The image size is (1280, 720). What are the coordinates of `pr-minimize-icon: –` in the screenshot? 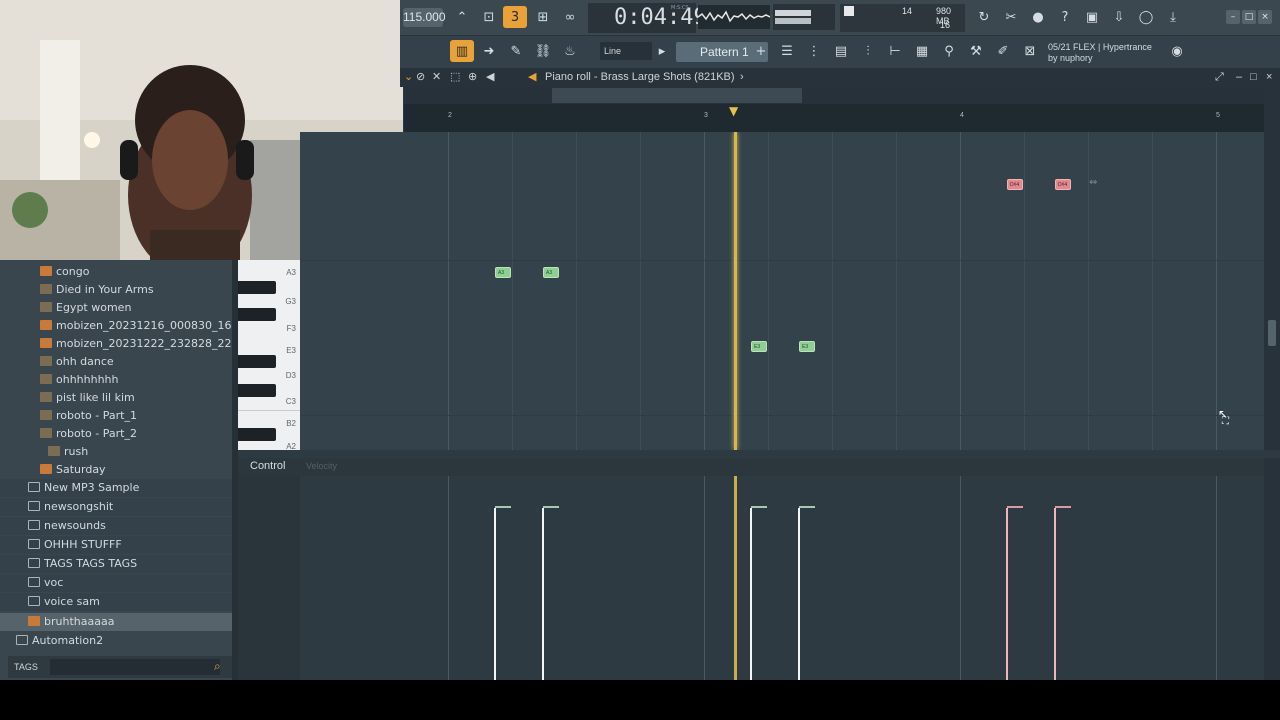 It's located at (1239, 77).